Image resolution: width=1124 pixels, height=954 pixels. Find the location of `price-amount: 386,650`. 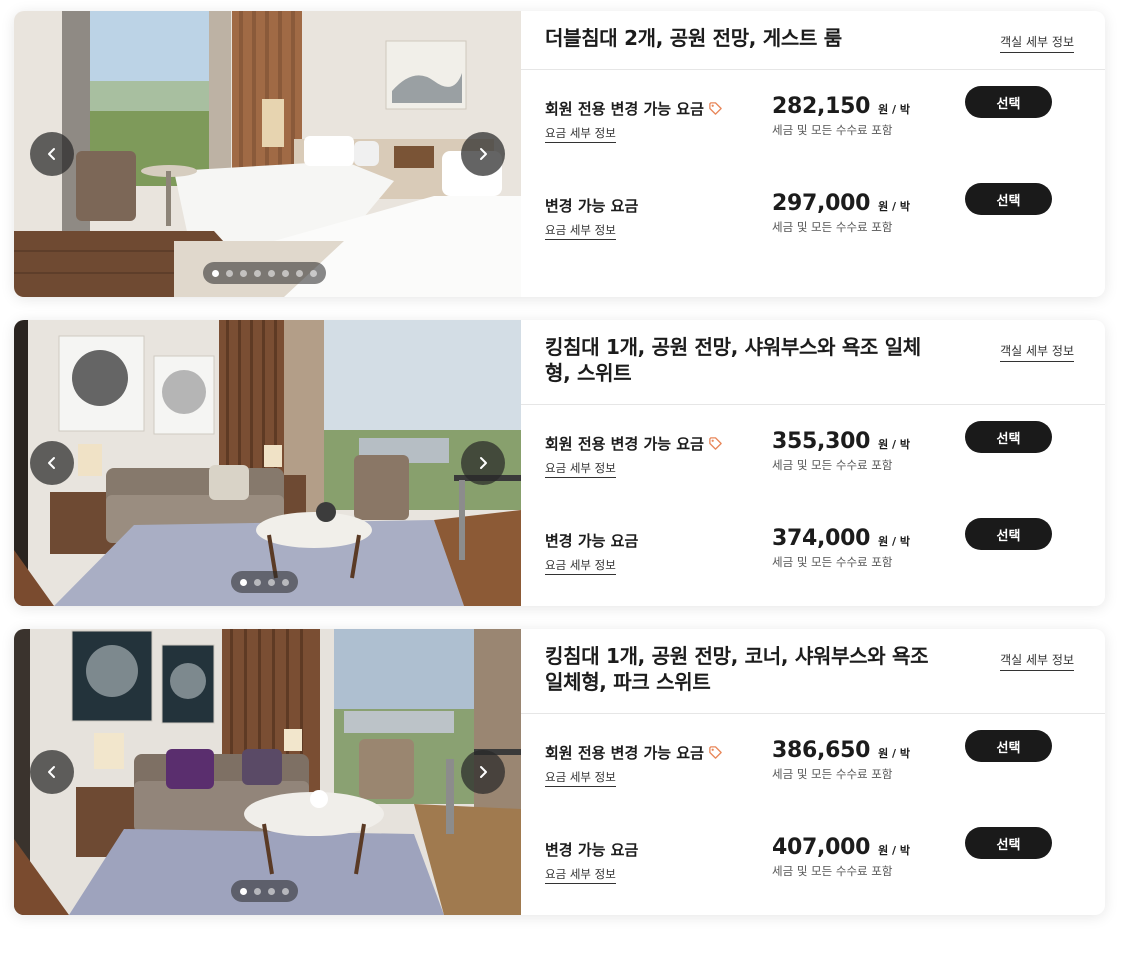

price-amount: 386,650 is located at coordinates (821, 750).